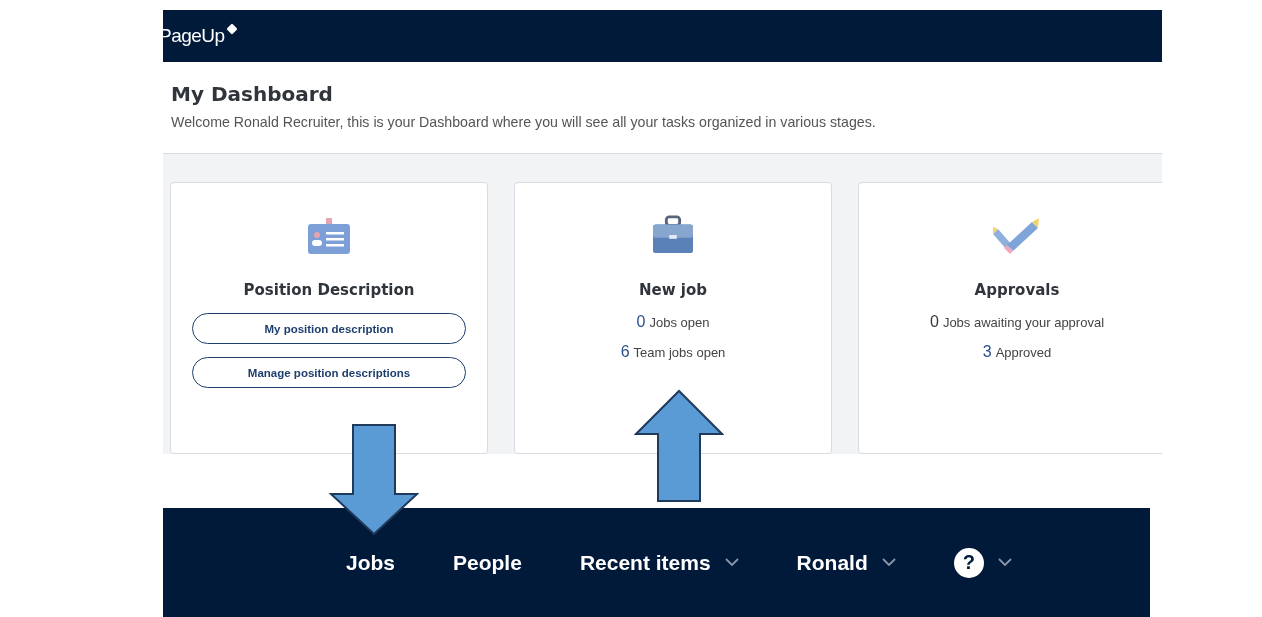 The image size is (1262, 617). What do you see at coordinates (524, 122) in the screenshot?
I see `welcome-text: Welcome Ronald Recruiter, this is your Dashboard where you will see all your tasks organized in various stages.` at bounding box center [524, 122].